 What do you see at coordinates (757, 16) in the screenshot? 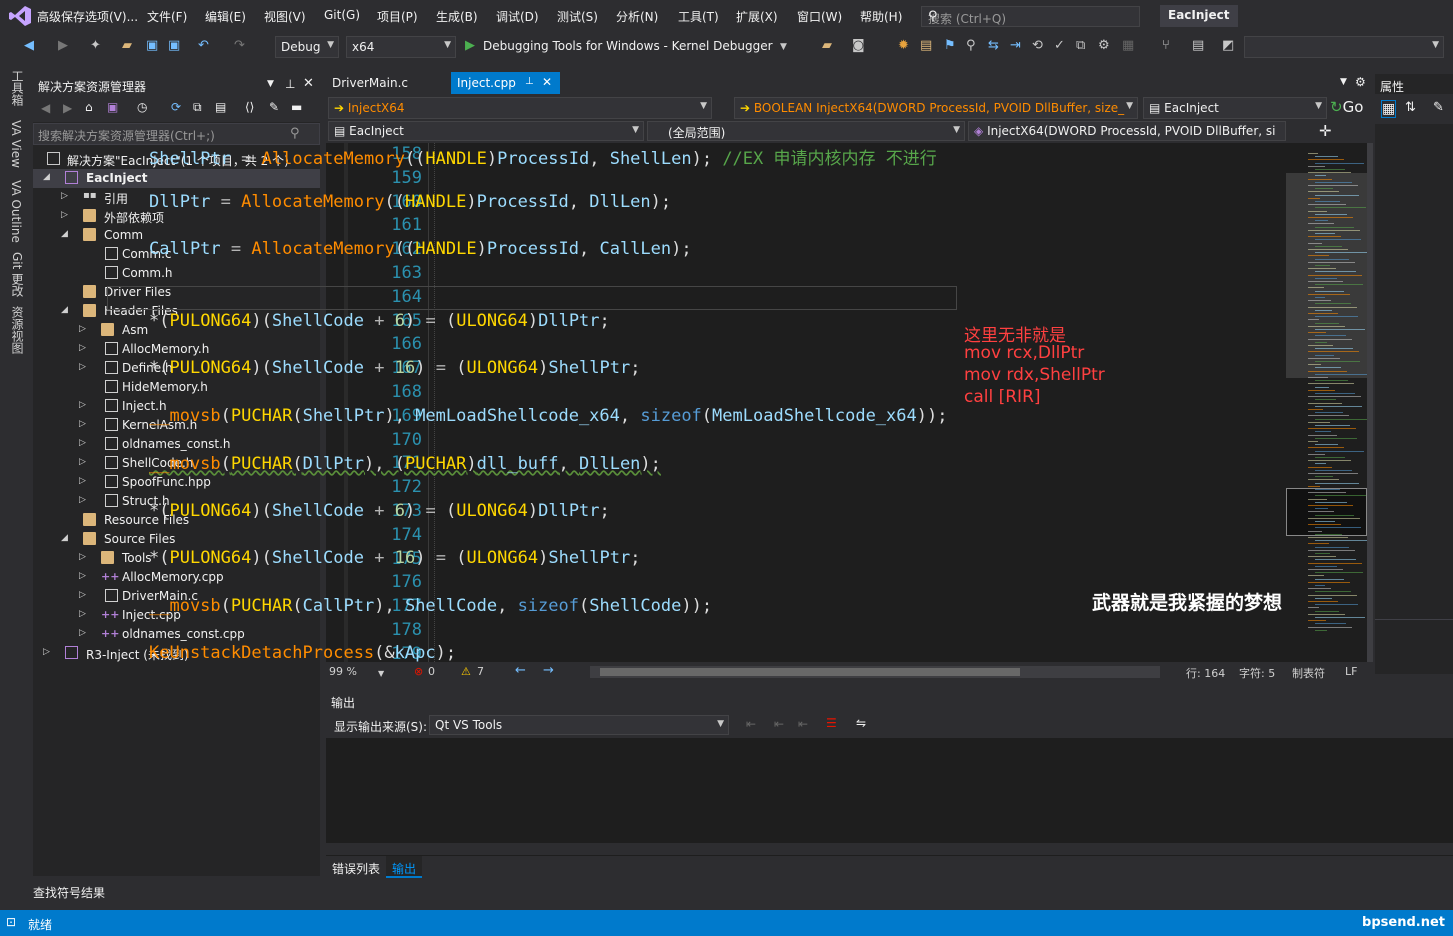
I see `menu-extensions: 扩展(X)` at bounding box center [757, 16].